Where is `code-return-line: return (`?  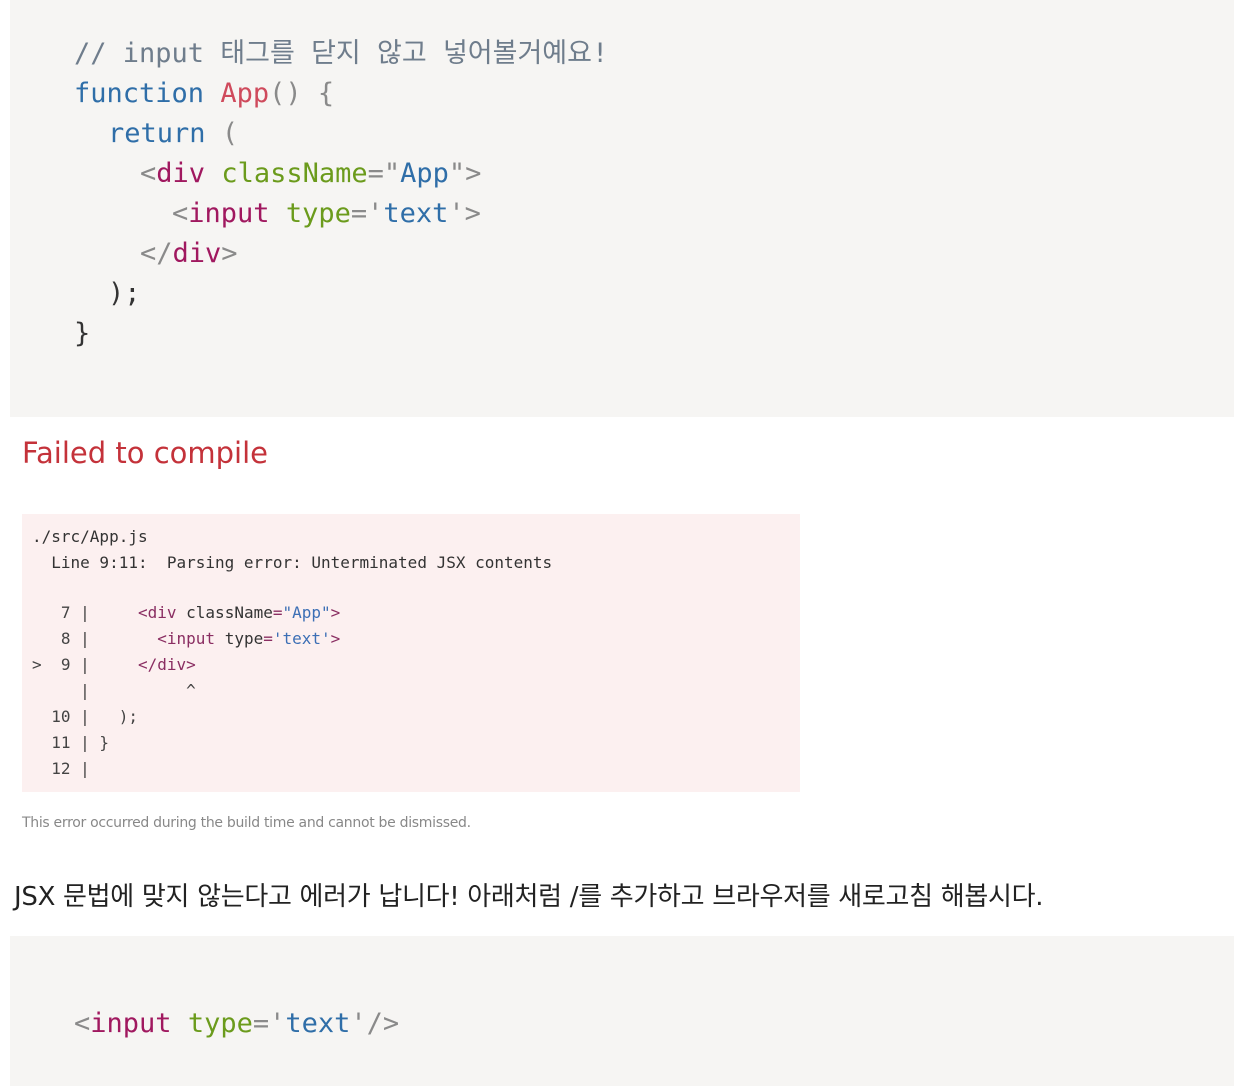 code-return-line: return ( is located at coordinates (173, 134).